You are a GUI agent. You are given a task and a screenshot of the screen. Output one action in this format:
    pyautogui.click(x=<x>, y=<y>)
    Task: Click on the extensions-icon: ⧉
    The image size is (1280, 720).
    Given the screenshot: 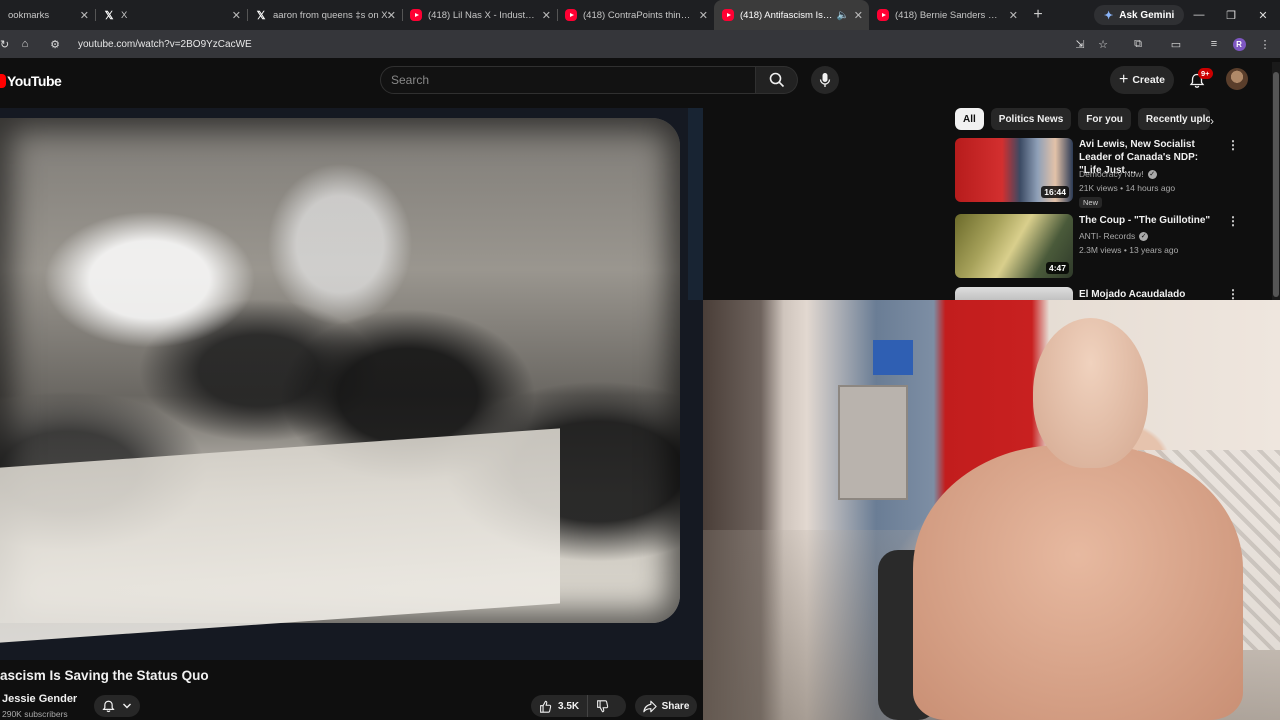 What is the action you would take?
    pyautogui.click(x=1138, y=44)
    